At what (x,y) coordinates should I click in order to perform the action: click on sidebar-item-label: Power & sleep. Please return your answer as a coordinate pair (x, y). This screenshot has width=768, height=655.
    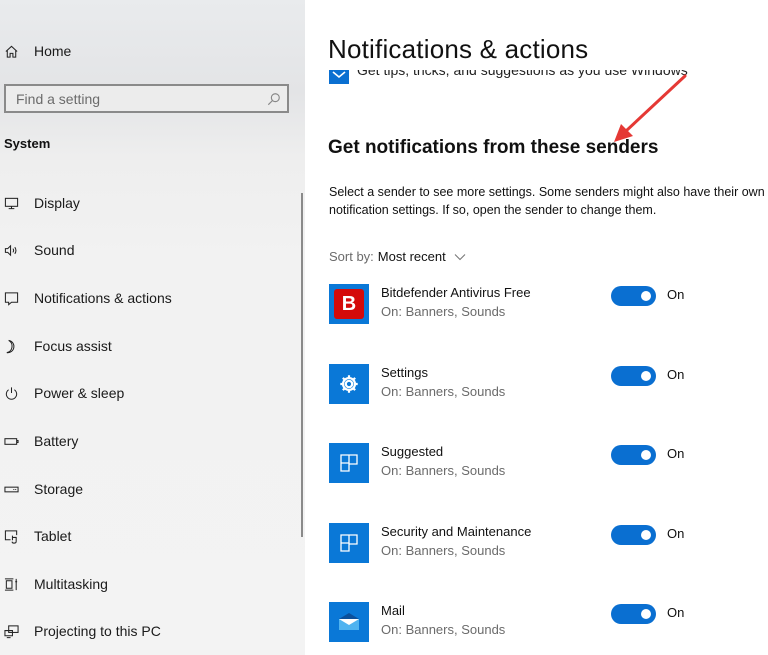
    Looking at the image, I should click on (79, 393).